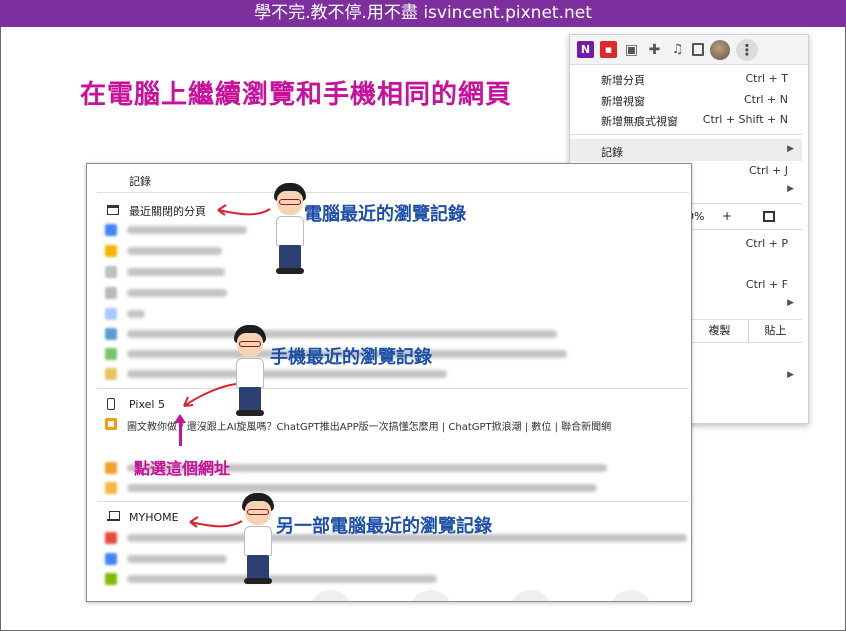 This screenshot has height=631, width=846. I want to click on zoom-in-button: +, so click(727, 216).